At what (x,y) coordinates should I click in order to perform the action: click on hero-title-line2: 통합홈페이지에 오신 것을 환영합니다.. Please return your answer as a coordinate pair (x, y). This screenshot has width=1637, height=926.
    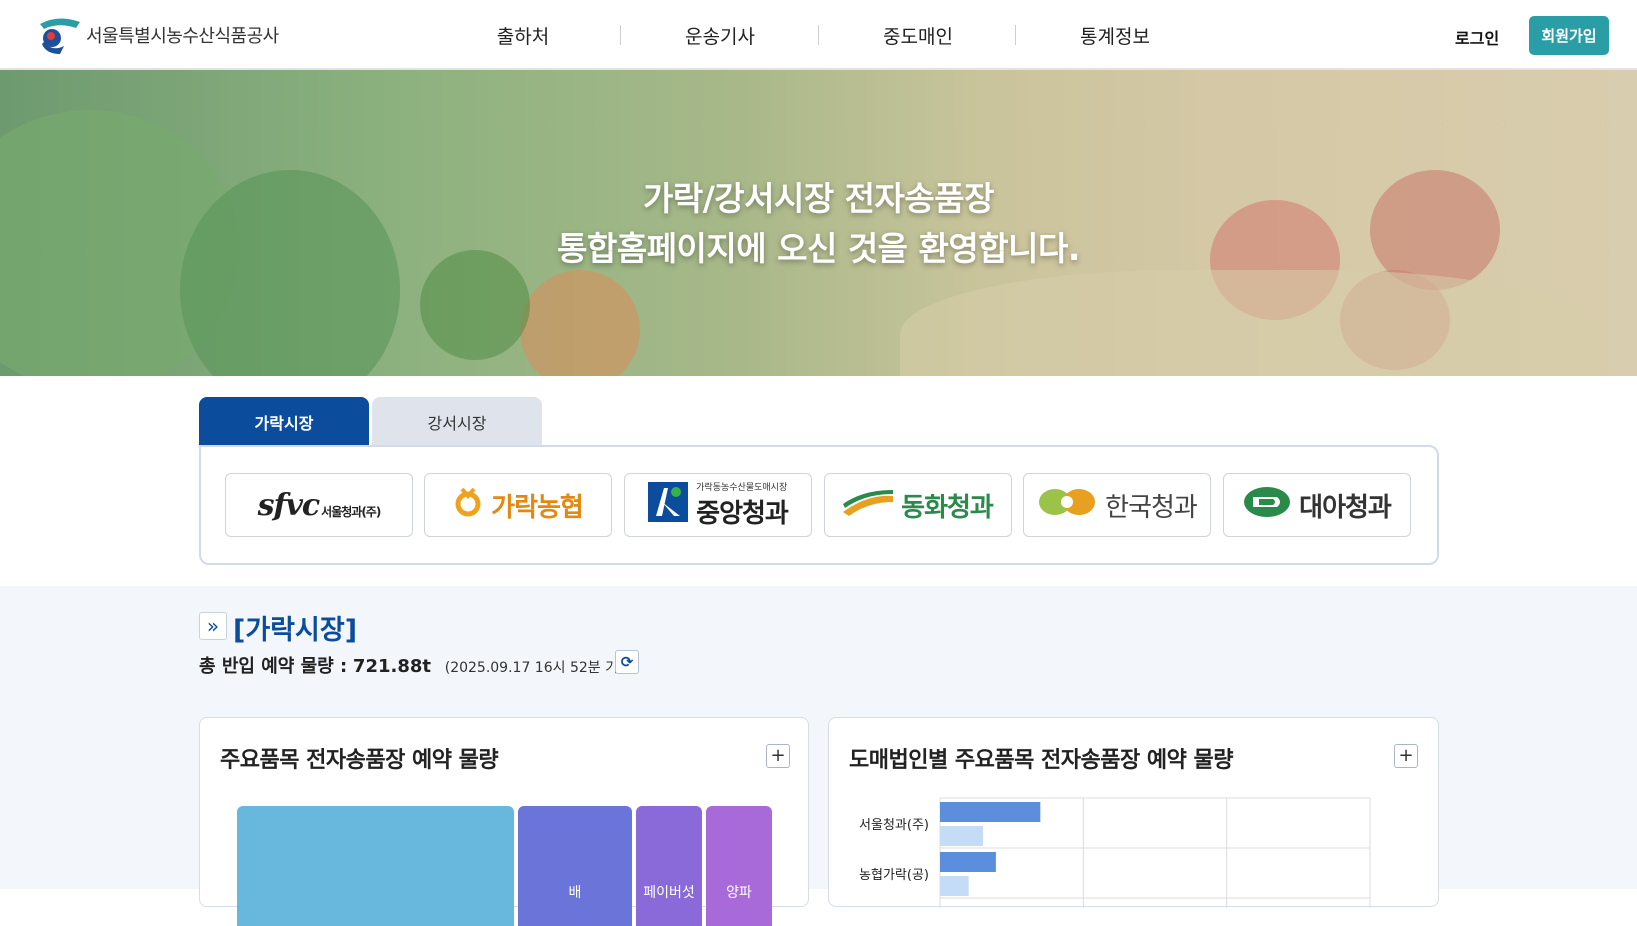
    Looking at the image, I should click on (818, 248).